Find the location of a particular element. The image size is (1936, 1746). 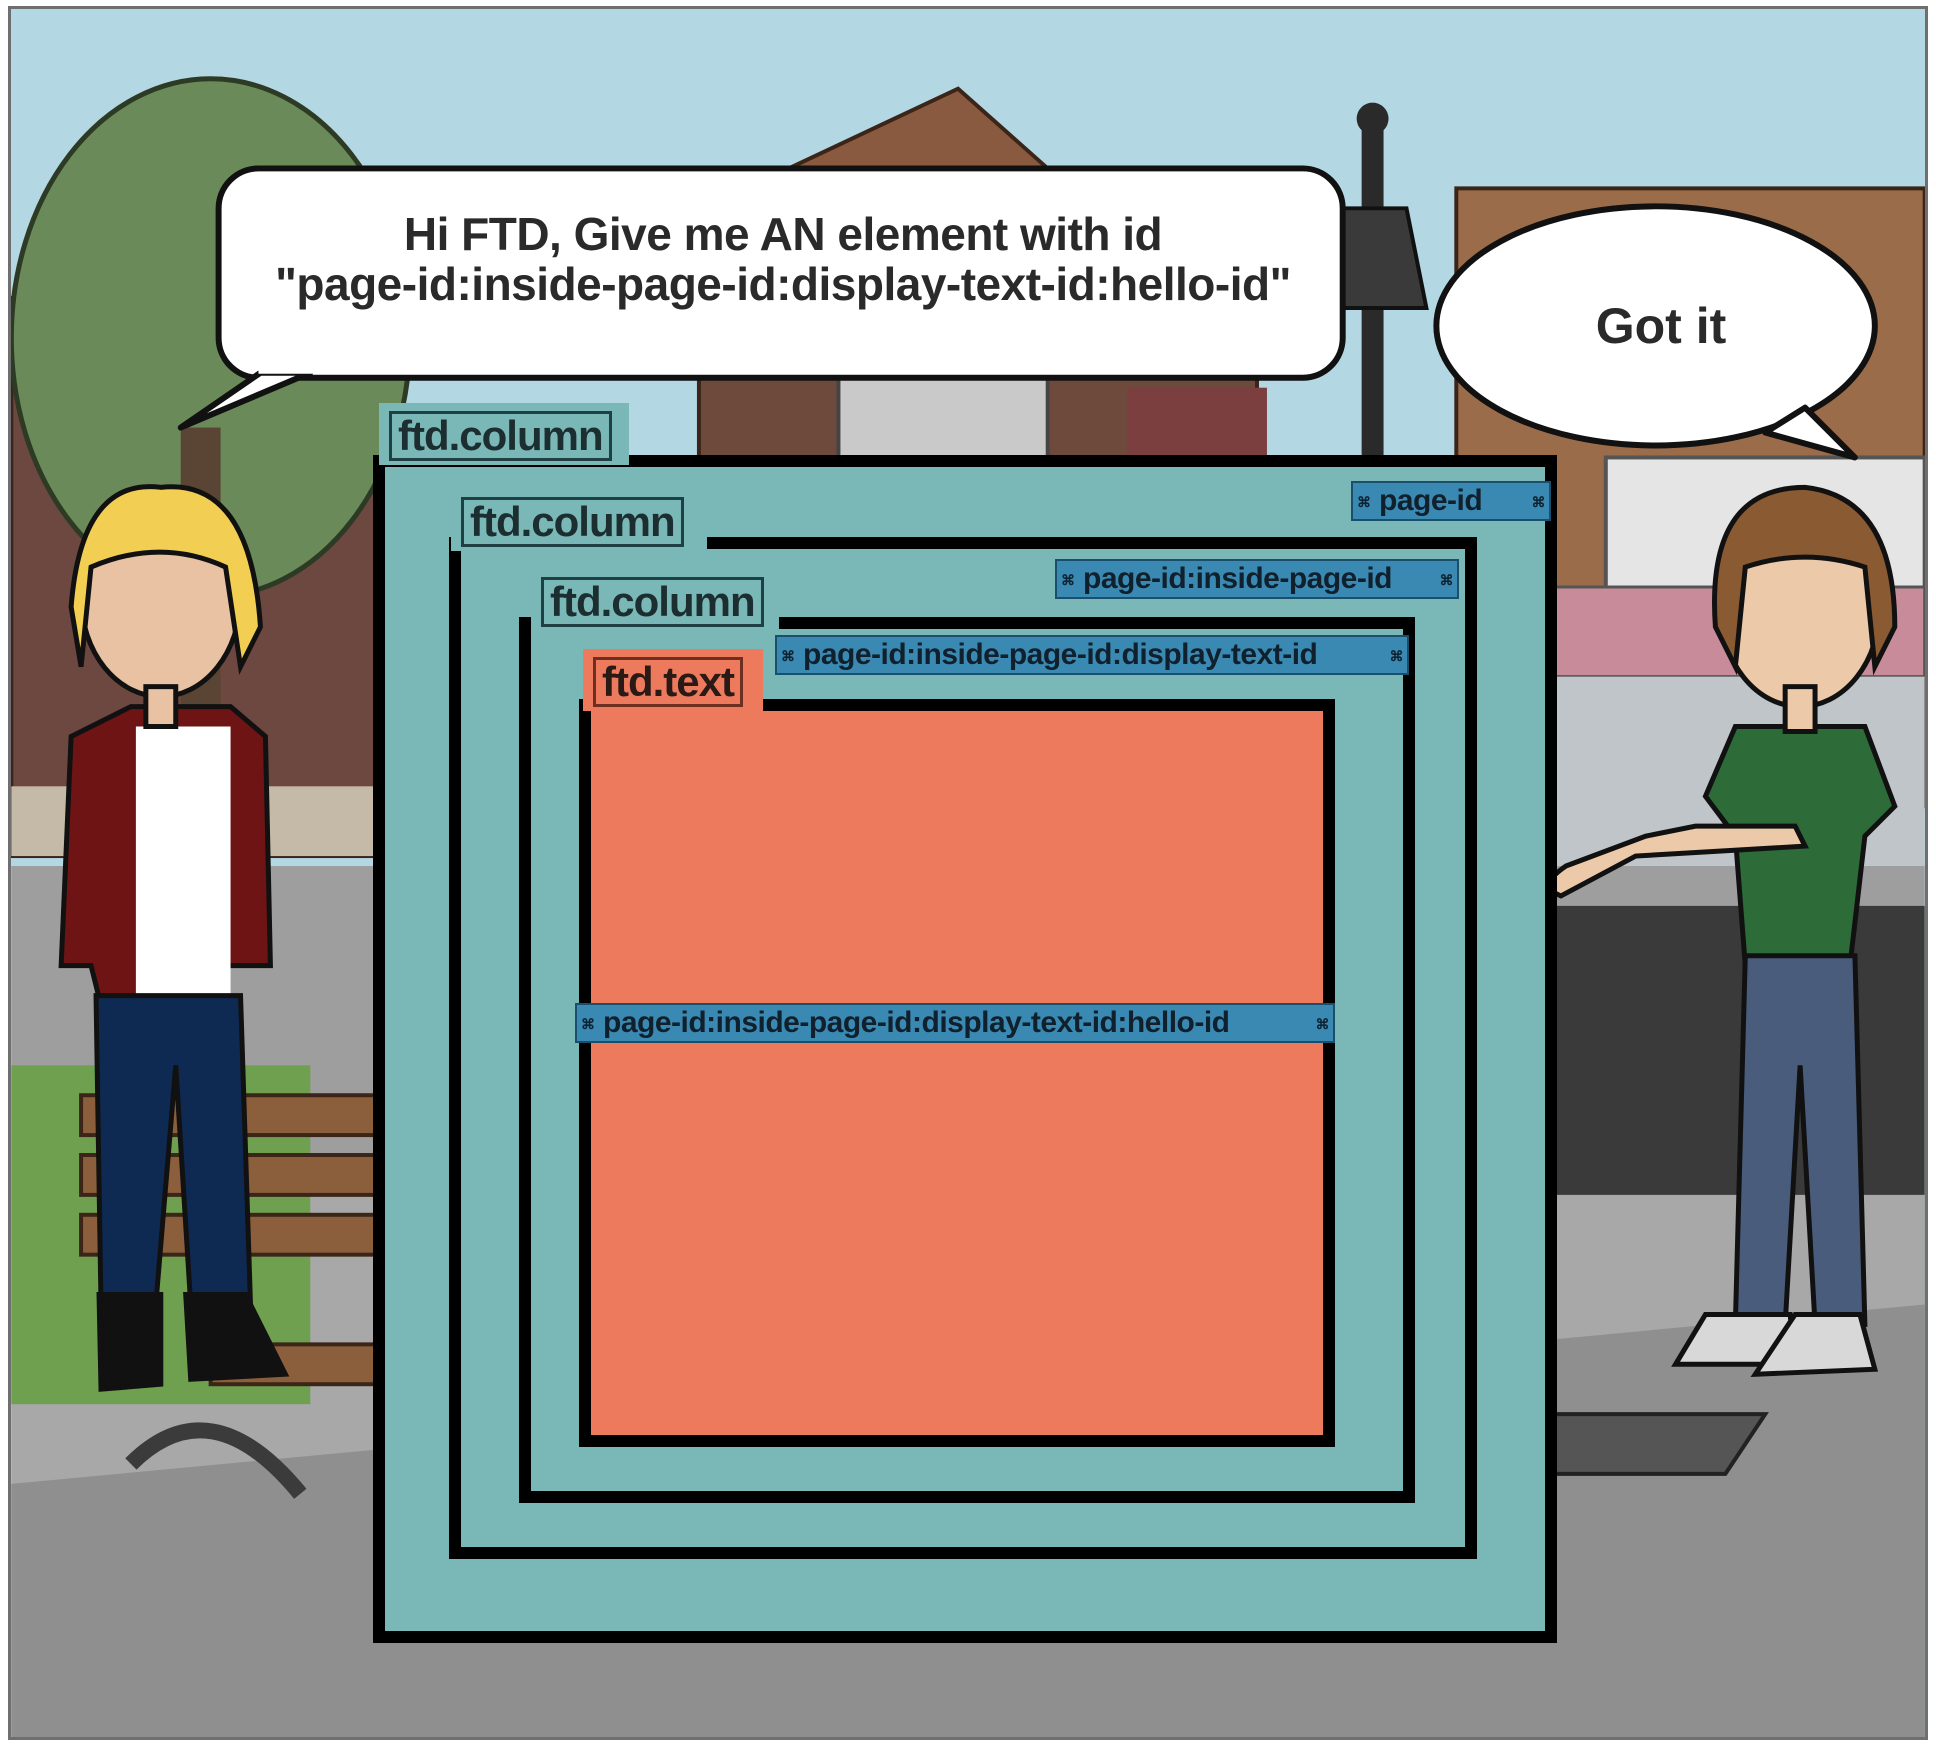

column-inner-label-text: ftd.column is located at coordinates (652, 602).